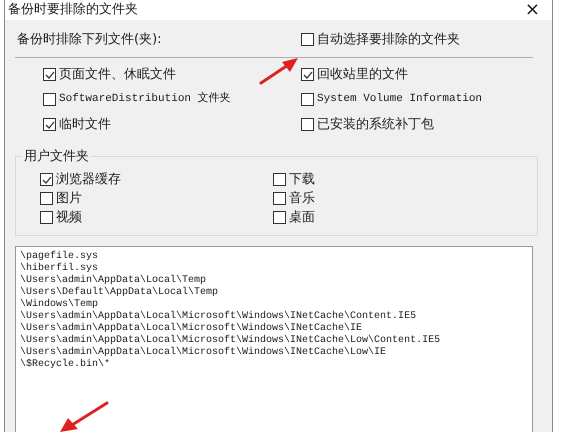 Image resolution: width=570 pixels, height=432 pixels. I want to click on checkbox-label: 浏览器缓存, so click(88, 179).